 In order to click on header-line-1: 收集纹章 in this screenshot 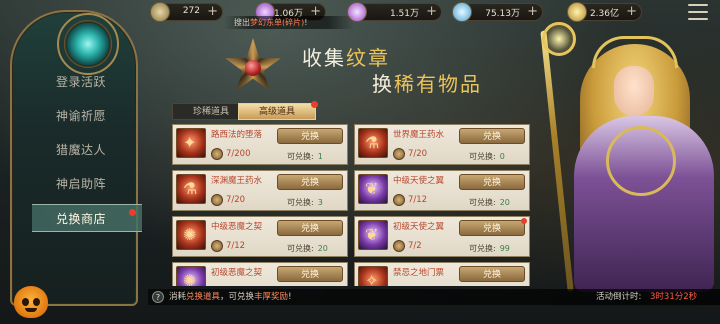, I will do `click(346, 56)`.